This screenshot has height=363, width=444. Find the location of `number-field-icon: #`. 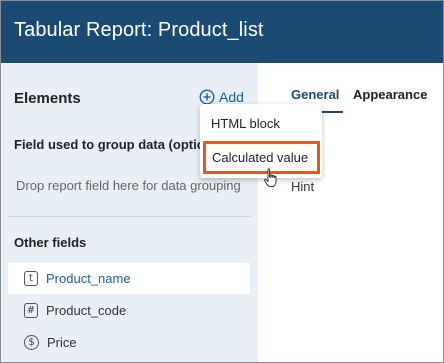

number-field-icon: # is located at coordinates (31, 310).